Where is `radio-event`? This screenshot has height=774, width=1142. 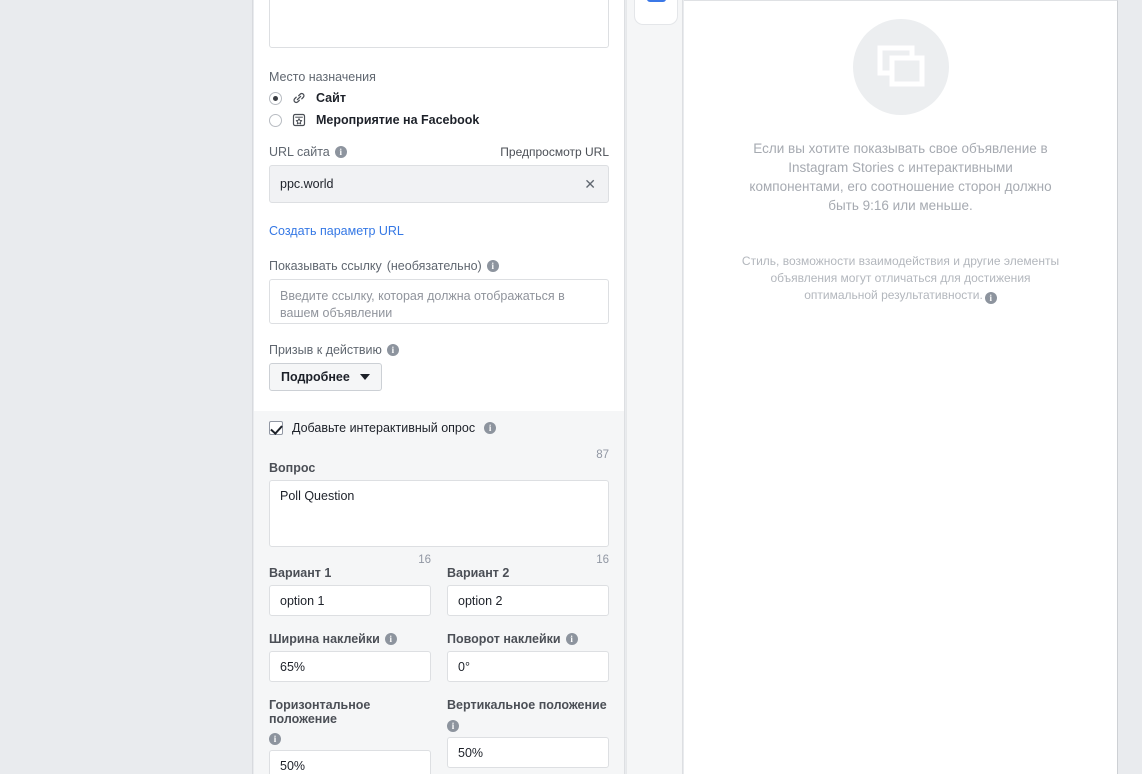
radio-event is located at coordinates (275, 120).